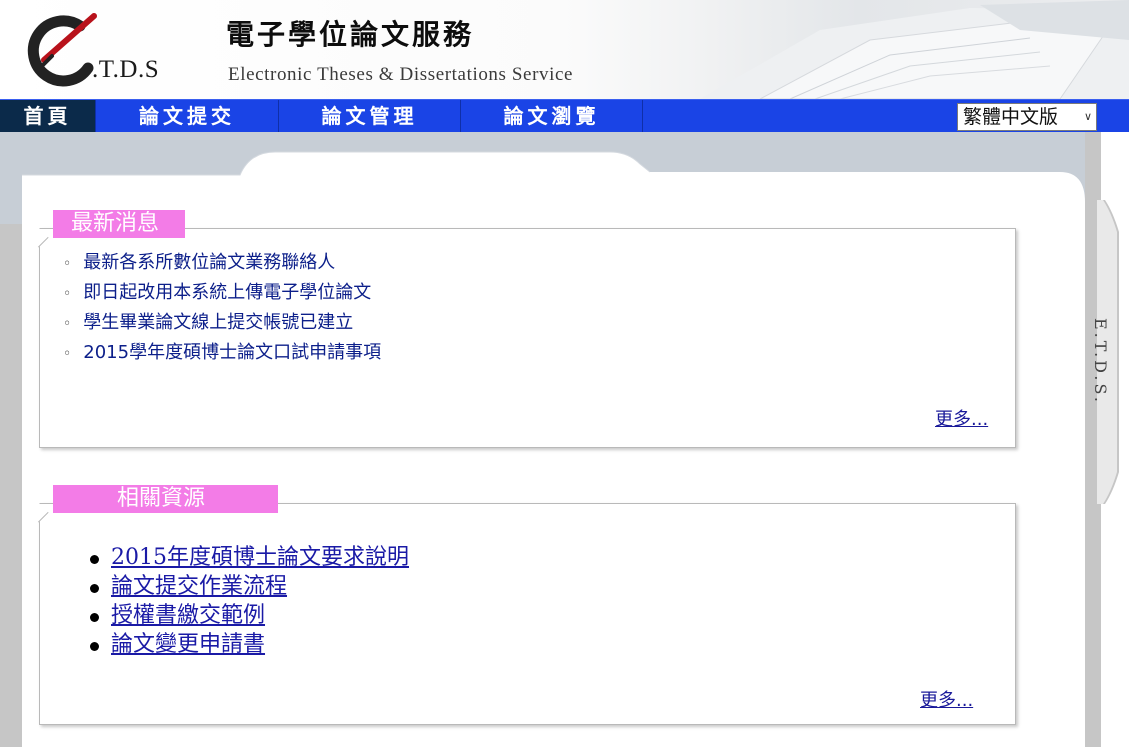  What do you see at coordinates (119, 224) in the screenshot?
I see `news-heading: 最新消息` at bounding box center [119, 224].